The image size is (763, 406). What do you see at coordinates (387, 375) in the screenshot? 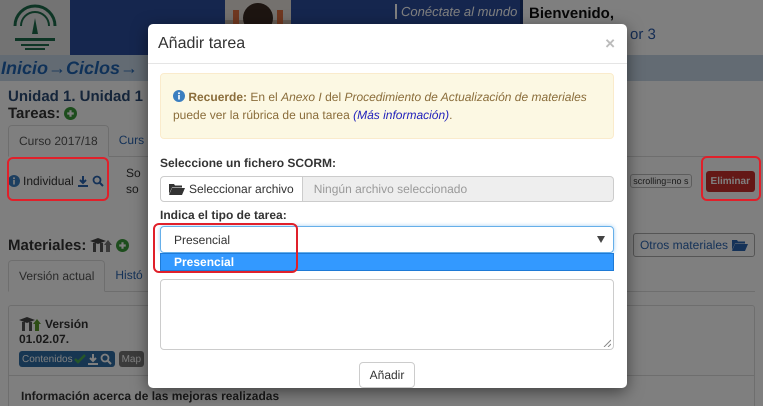
I see `add-button: Añadir` at bounding box center [387, 375].